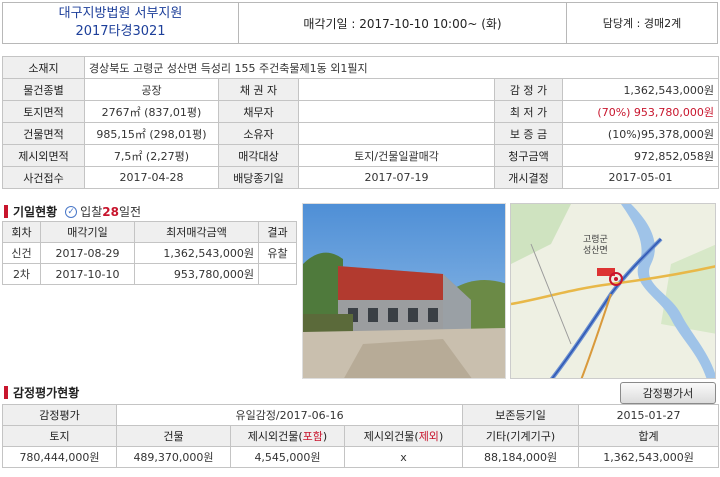 Image resolution: width=720 pixels, height=477 pixels. What do you see at coordinates (404, 291) in the screenshot?
I see `property-photo` at bounding box center [404, 291].